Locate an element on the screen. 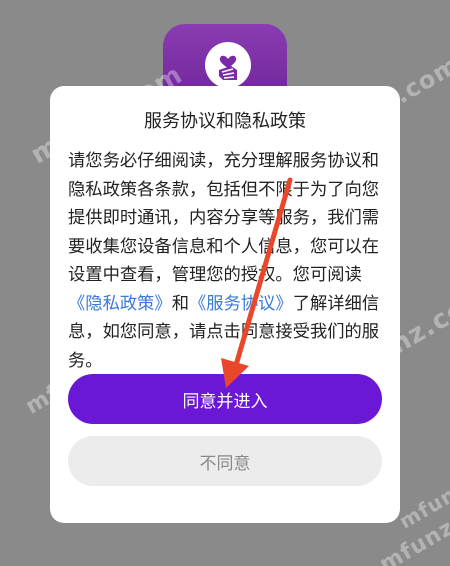 This screenshot has height=566, width=450. heart-hand-icon is located at coordinates (228, 67).